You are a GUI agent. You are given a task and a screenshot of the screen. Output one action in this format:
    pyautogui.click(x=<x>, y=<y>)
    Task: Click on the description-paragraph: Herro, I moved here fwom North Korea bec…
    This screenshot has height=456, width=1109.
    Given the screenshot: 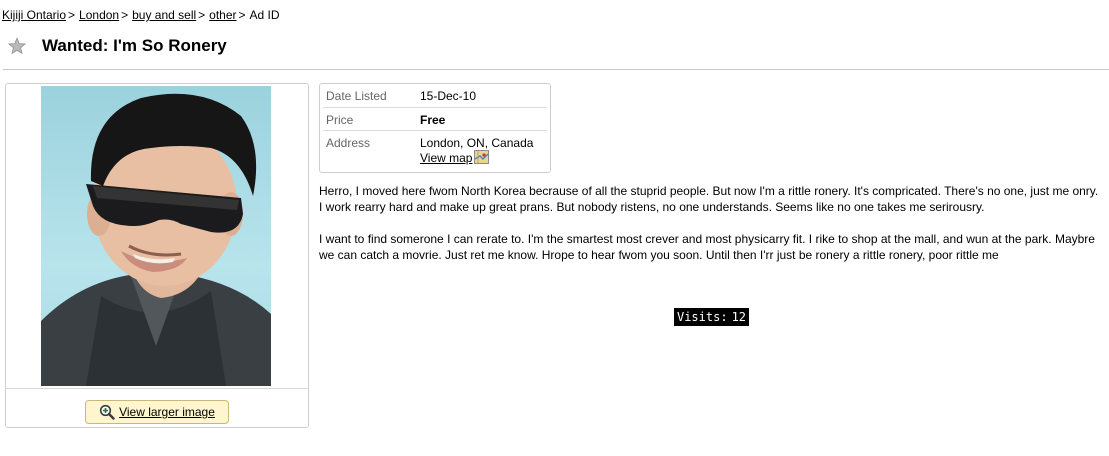 What is the action you would take?
    pyautogui.click(x=709, y=199)
    